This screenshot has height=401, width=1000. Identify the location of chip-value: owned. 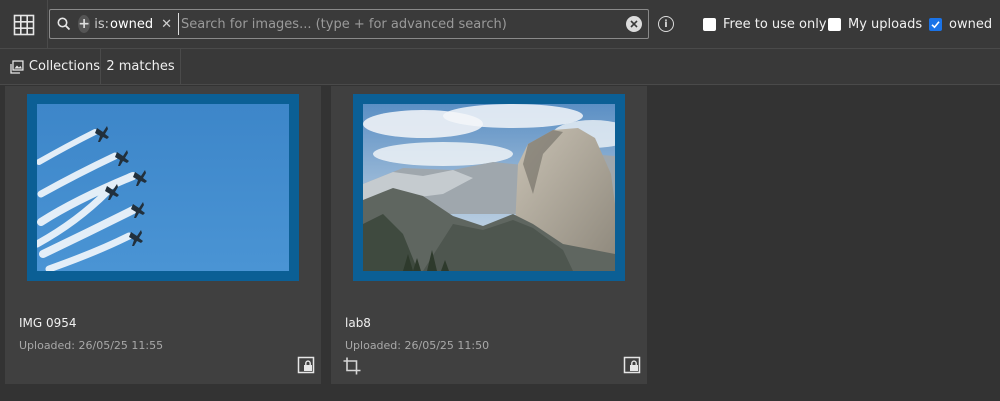
(132, 24).